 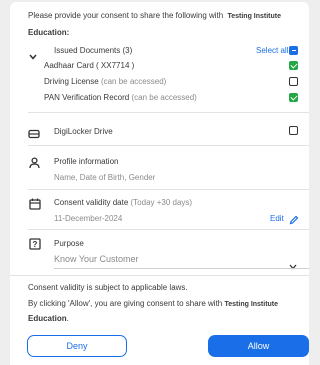 I want to click on purpose-label: Purpose, so click(x=69, y=243).